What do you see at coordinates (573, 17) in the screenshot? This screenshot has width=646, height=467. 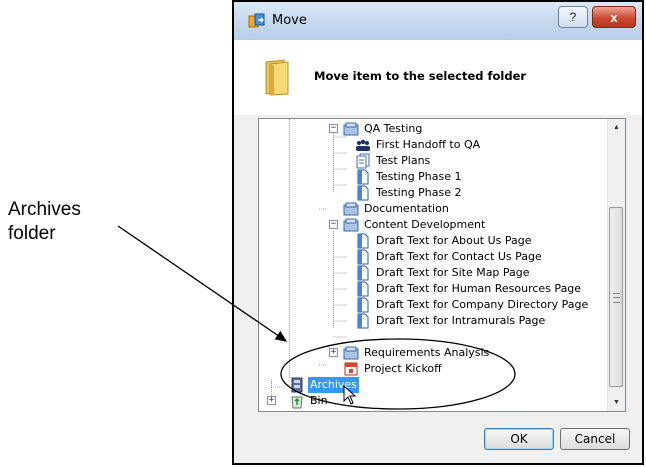 I see `help-button: ?` at bounding box center [573, 17].